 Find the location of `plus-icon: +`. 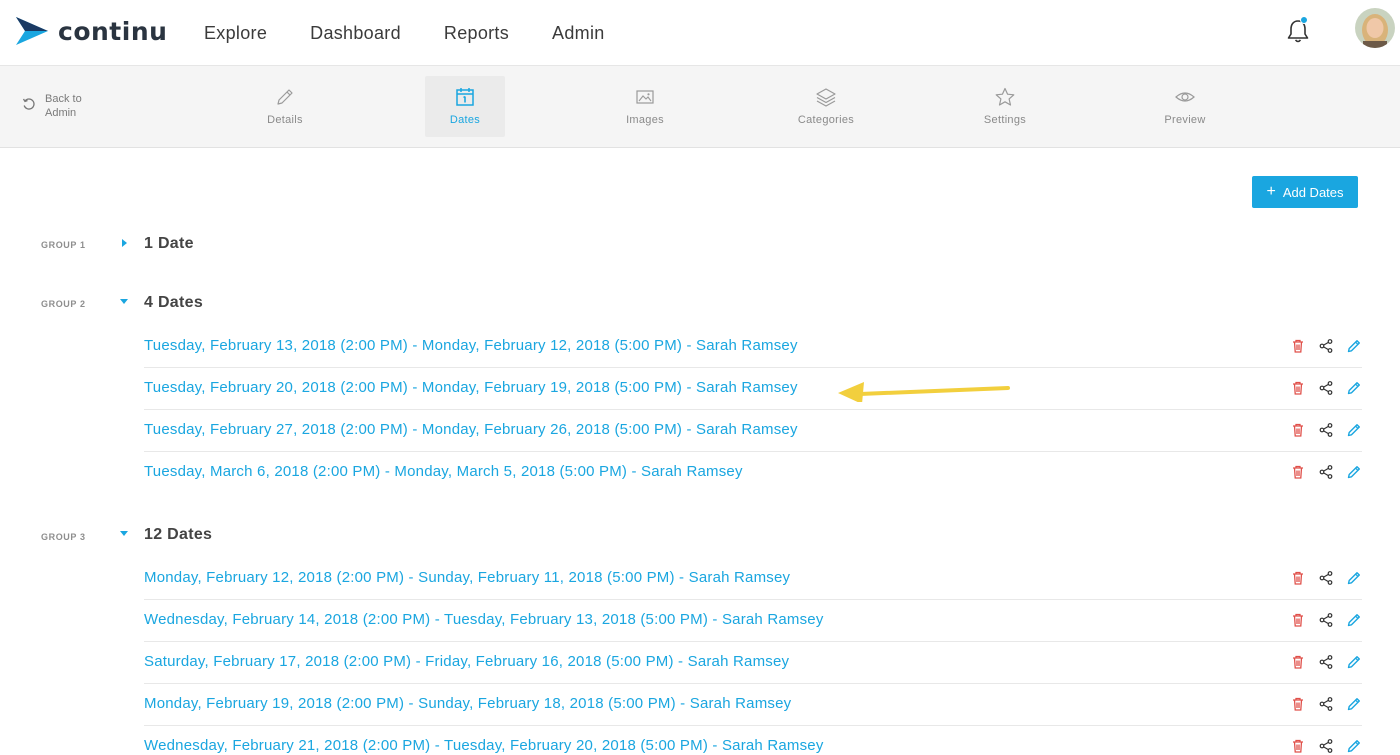

plus-icon: + is located at coordinates (1271, 191).